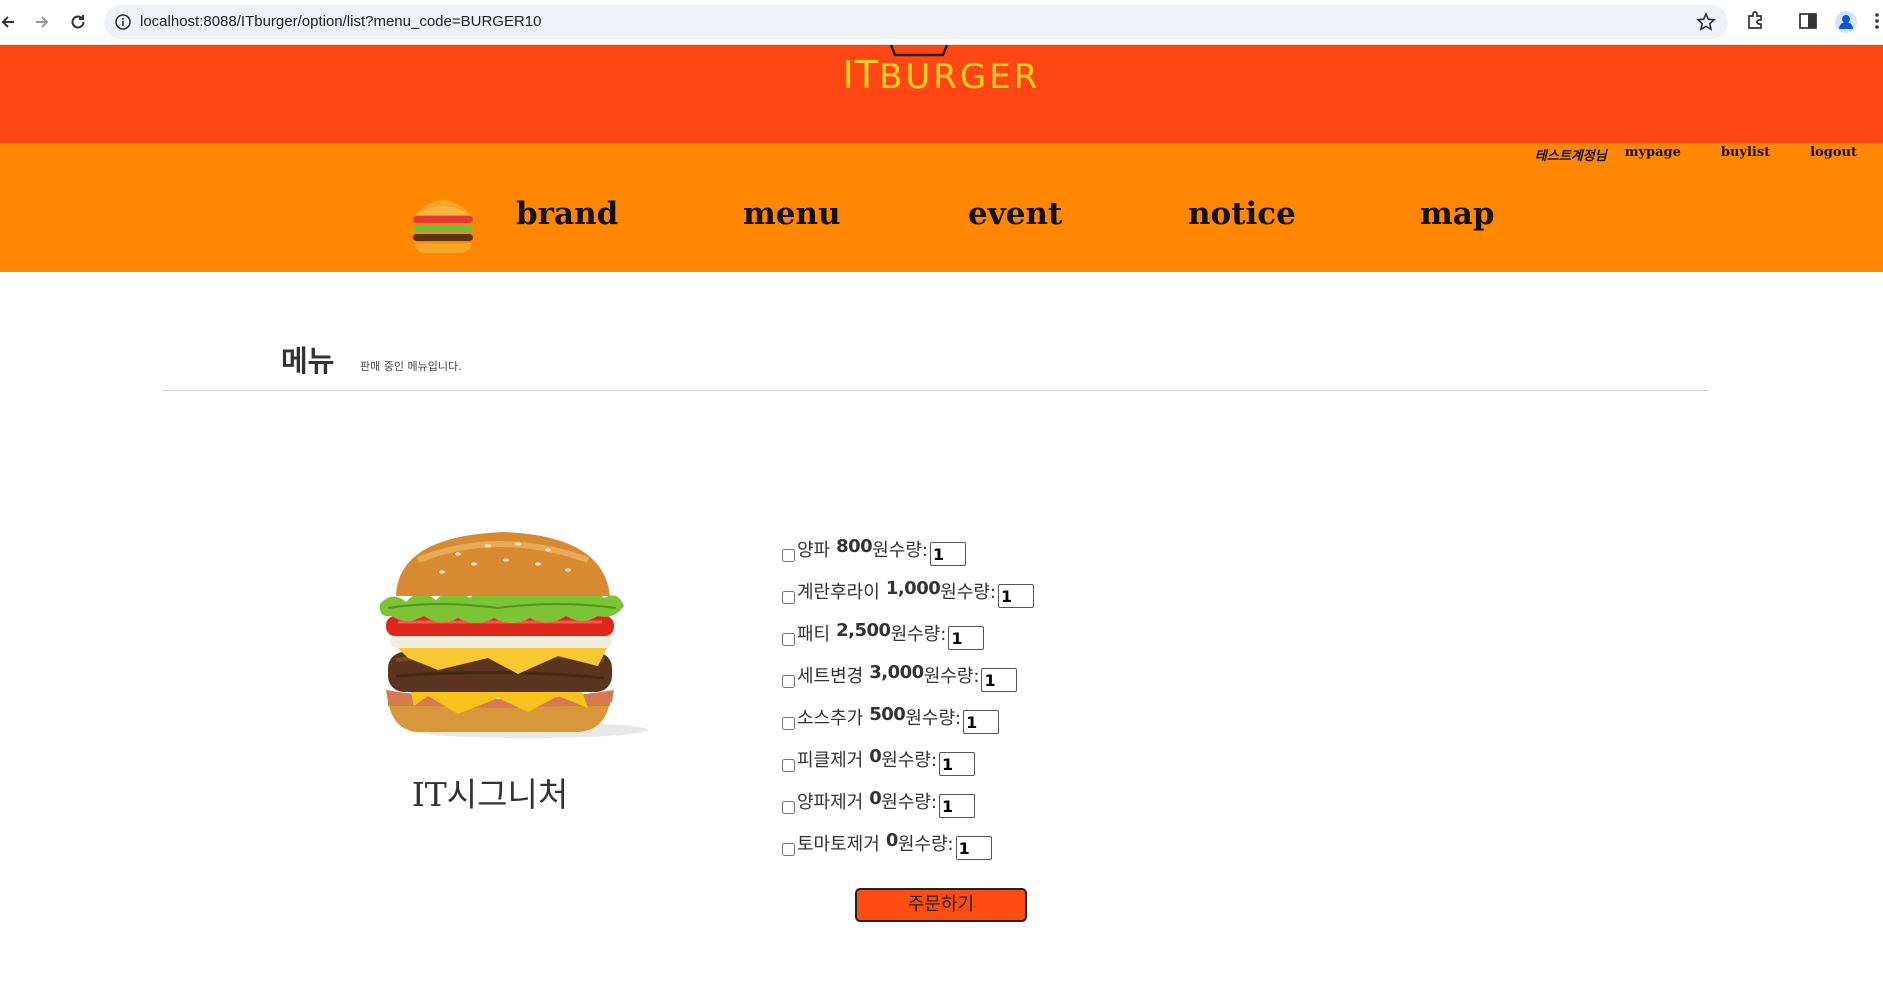  What do you see at coordinates (1653, 154) in the screenshot?
I see `mypage-link: mypage` at bounding box center [1653, 154].